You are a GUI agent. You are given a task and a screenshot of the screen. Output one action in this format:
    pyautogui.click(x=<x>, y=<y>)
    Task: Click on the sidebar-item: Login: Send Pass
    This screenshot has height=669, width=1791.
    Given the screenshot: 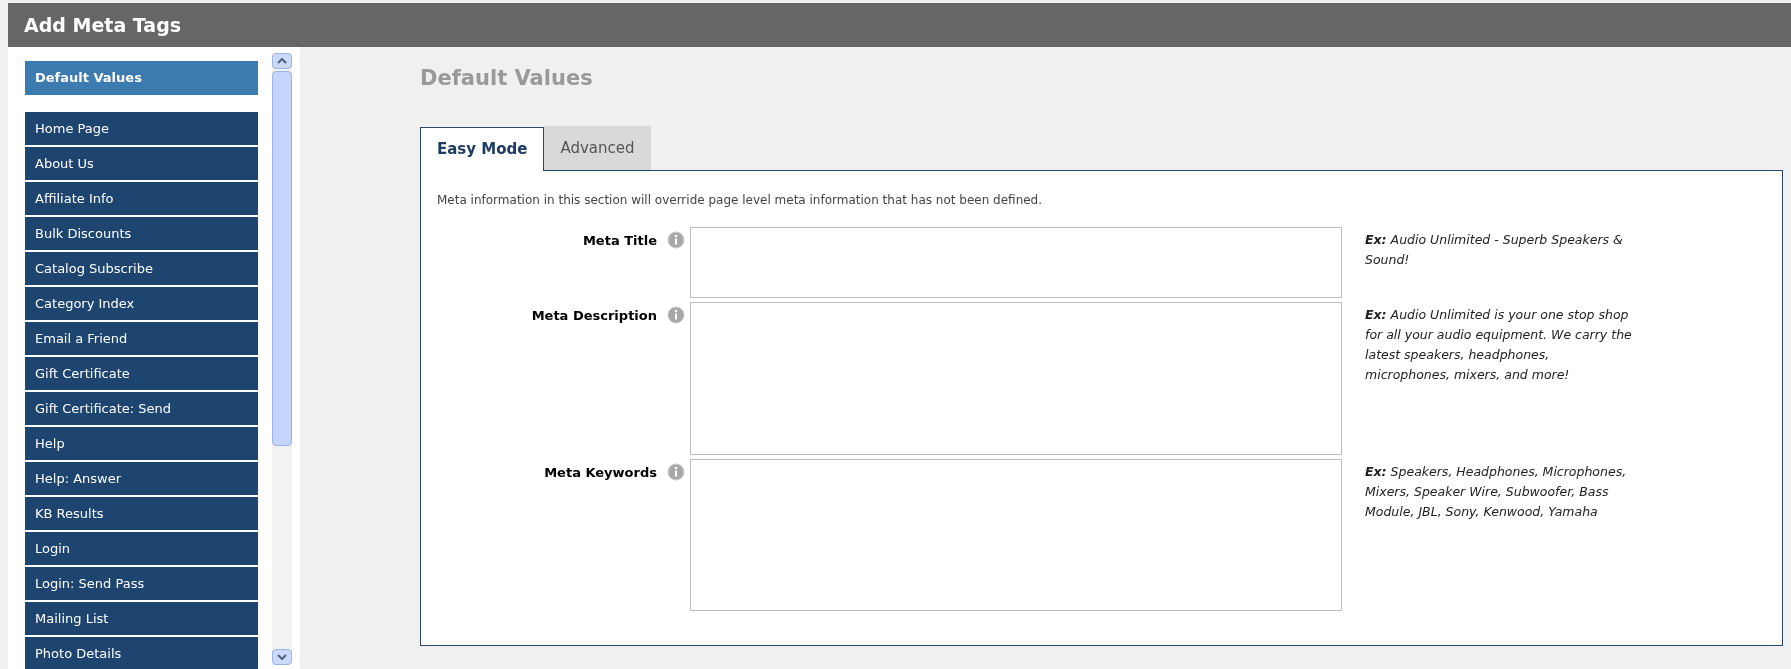 What is the action you would take?
    pyautogui.click(x=141, y=583)
    